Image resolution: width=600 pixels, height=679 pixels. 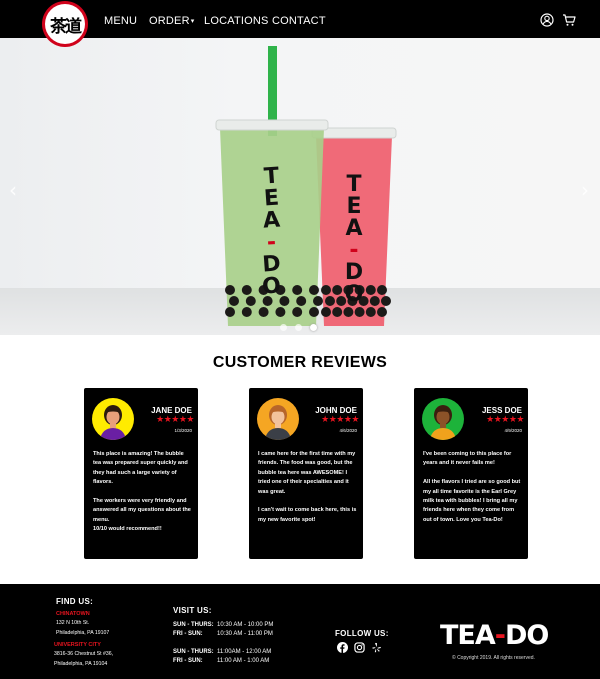 I want to click on hours-row: SUN - THURS: 10:30 AM - 10:00 PM, so click(x=223, y=625).